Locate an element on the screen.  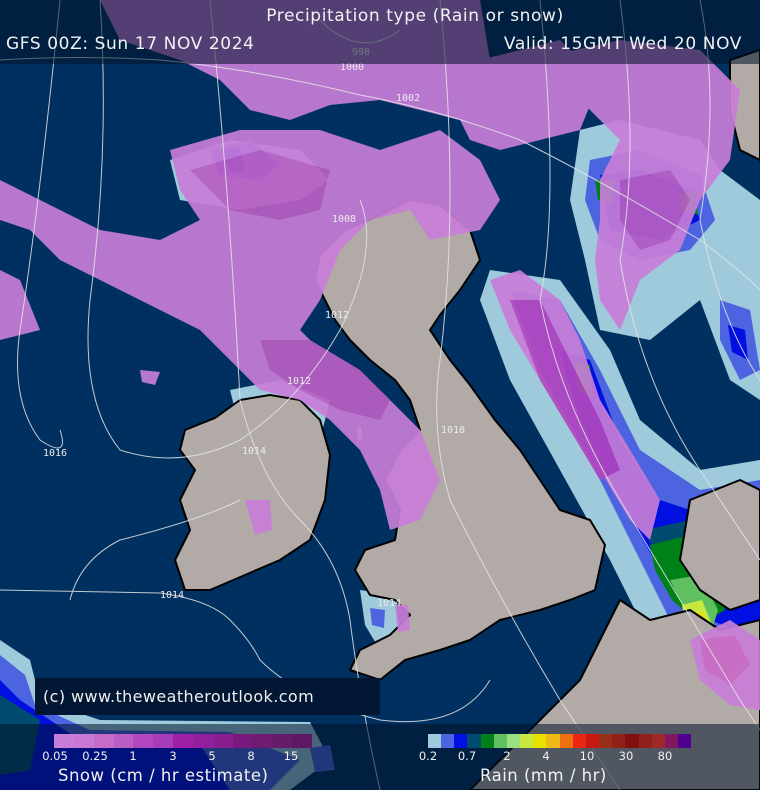
rain-legend-tick: 2 is located at coordinates (507, 756).